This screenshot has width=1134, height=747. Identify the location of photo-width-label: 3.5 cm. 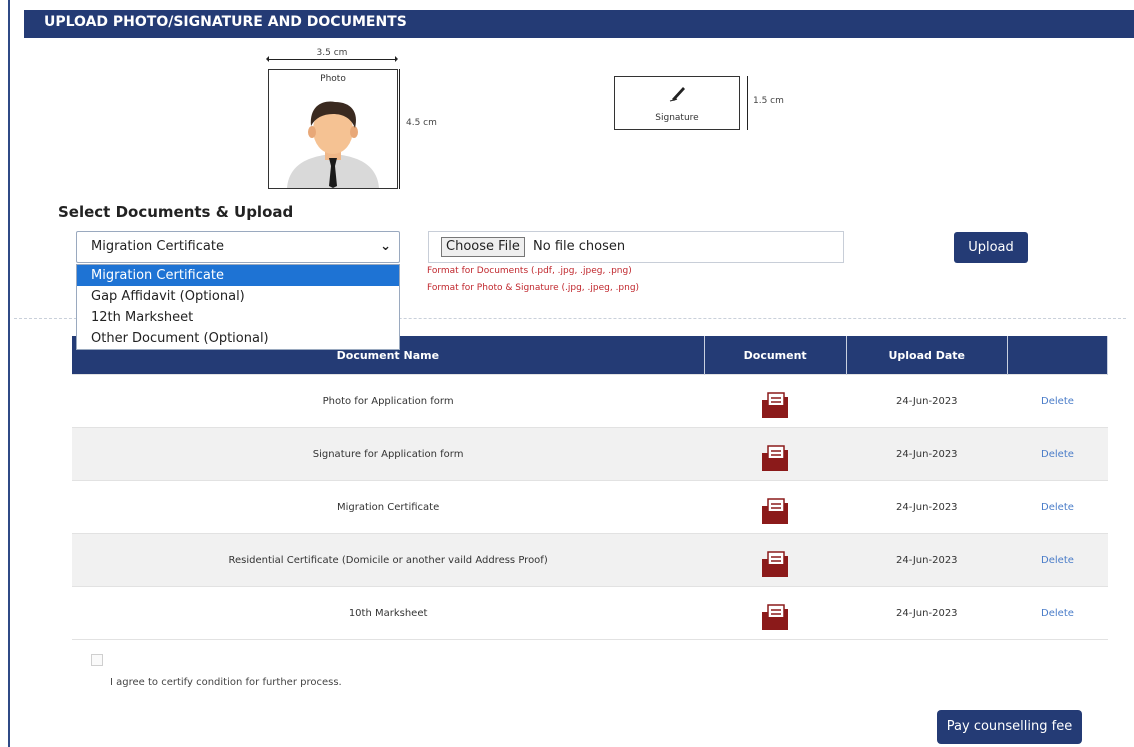
(332, 53).